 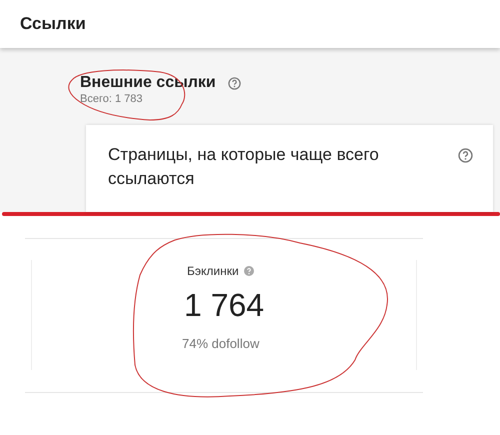 I want to click on page-title: Ссылки, so click(x=53, y=24).